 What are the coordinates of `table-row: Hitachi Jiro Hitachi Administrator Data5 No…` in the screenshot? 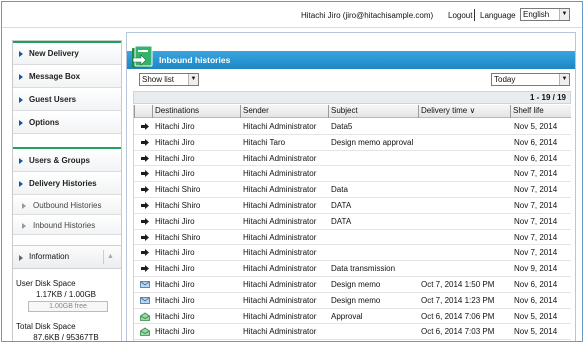 It's located at (352, 127).